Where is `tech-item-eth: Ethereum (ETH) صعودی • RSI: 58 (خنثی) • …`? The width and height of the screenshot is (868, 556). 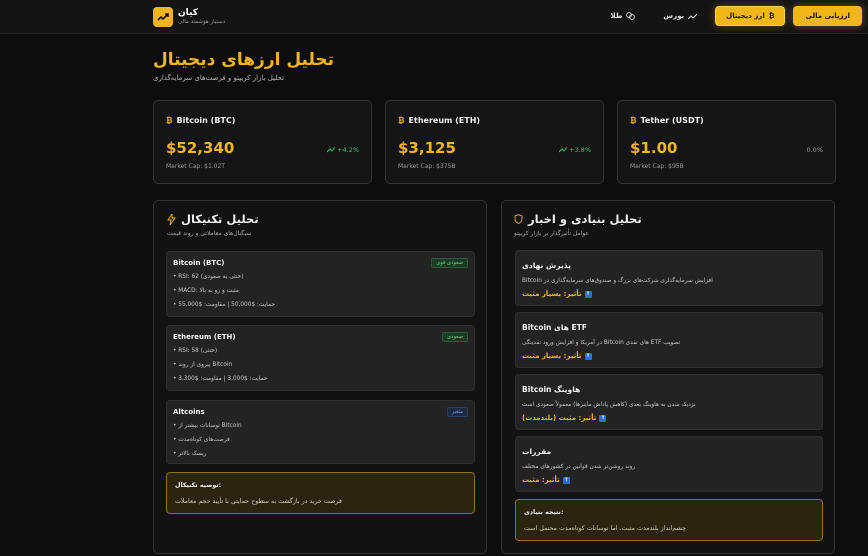
tech-item-eth: Ethereum (ETH) صعودی • RSI: 58 (خنثی) • … is located at coordinates (320, 358).